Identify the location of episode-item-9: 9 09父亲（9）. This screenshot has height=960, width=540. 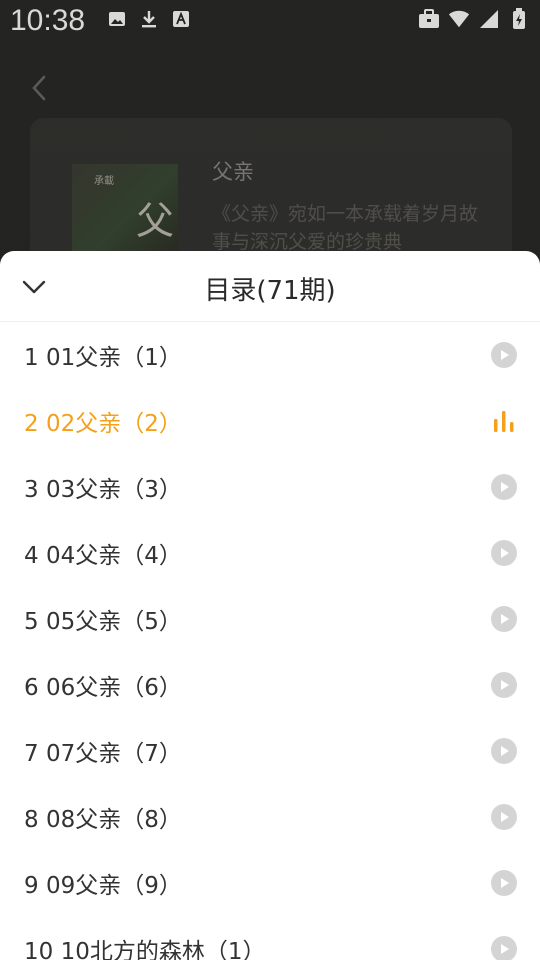
(270, 883).